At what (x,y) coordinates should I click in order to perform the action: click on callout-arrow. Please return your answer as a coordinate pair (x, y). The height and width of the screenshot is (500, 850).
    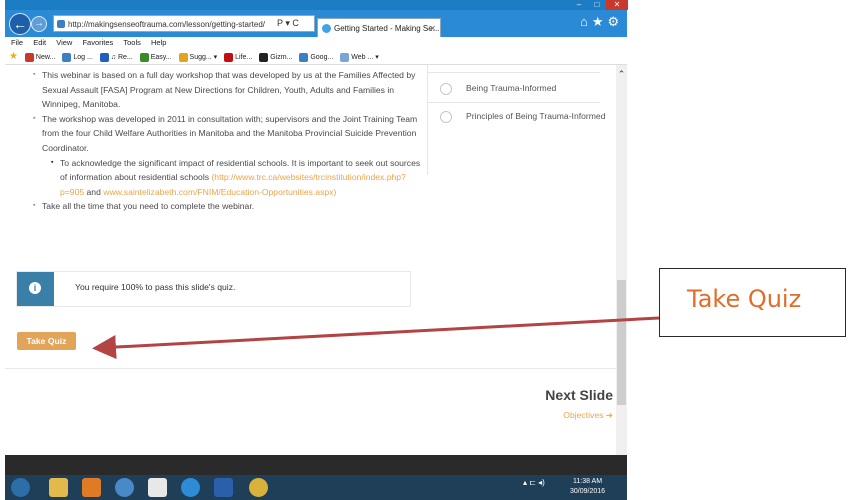
    Looking at the image, I should click on (376, 338).